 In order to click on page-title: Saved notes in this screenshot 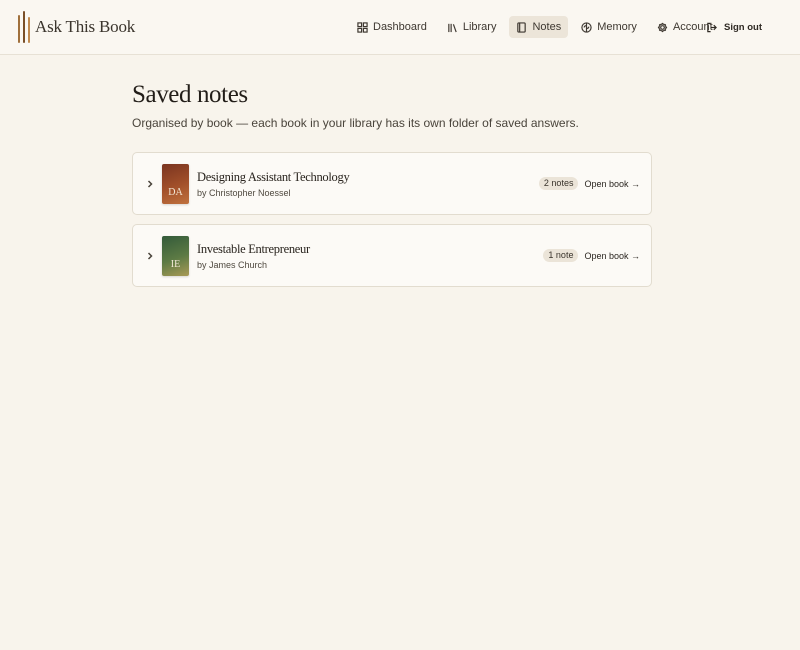, I will do `click(190, 94)`.